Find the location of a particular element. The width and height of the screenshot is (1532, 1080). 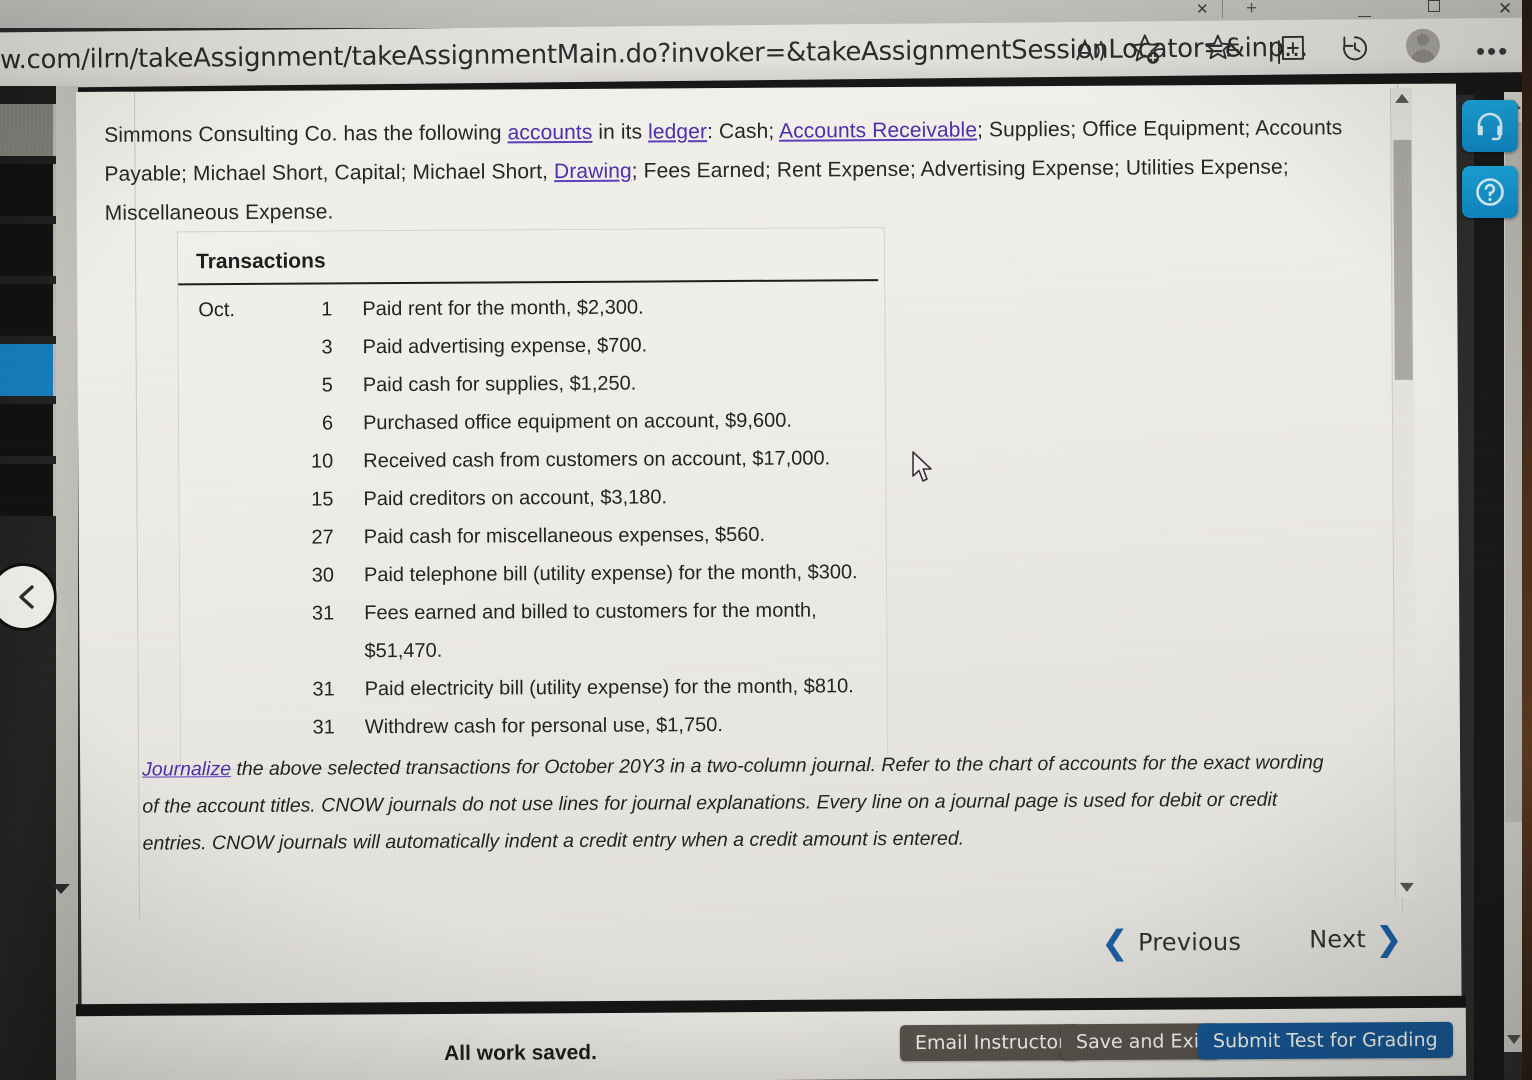

transaction-description: Paid cash for supplies, $1,250. is located at coordinates (499, 384).